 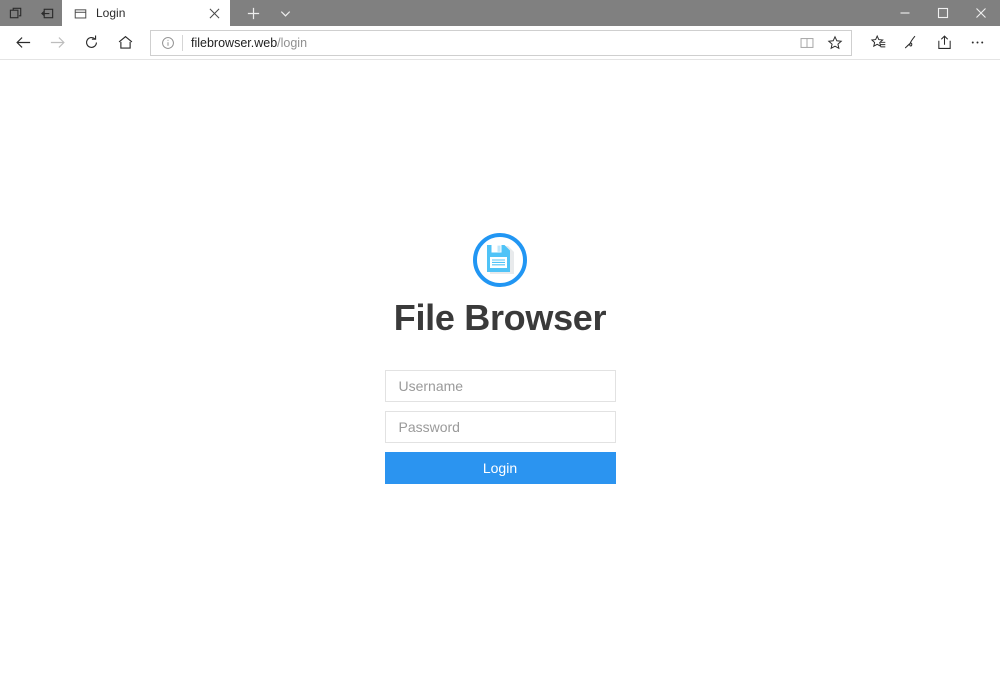 What do you see at coordinates (80, 13) in the screenshot?
I see `page-icon` at bounding box center [80, 13].